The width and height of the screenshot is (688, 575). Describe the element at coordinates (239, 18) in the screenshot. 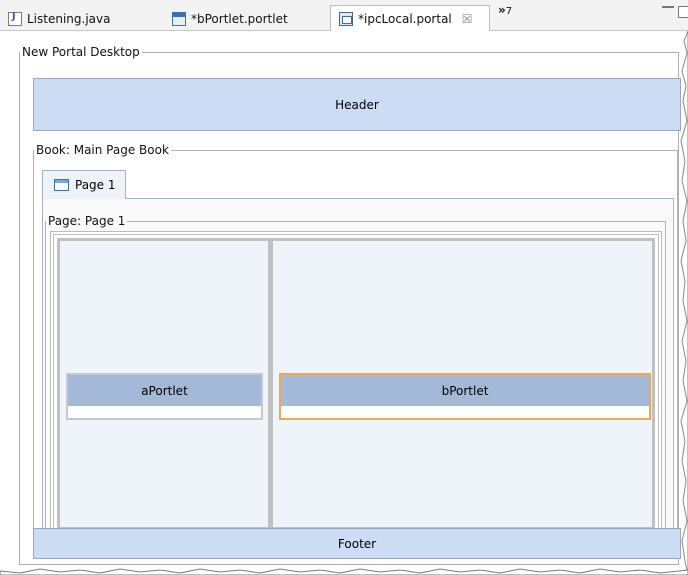

I see `tab-label: *bPortlet.portlet` at that location.